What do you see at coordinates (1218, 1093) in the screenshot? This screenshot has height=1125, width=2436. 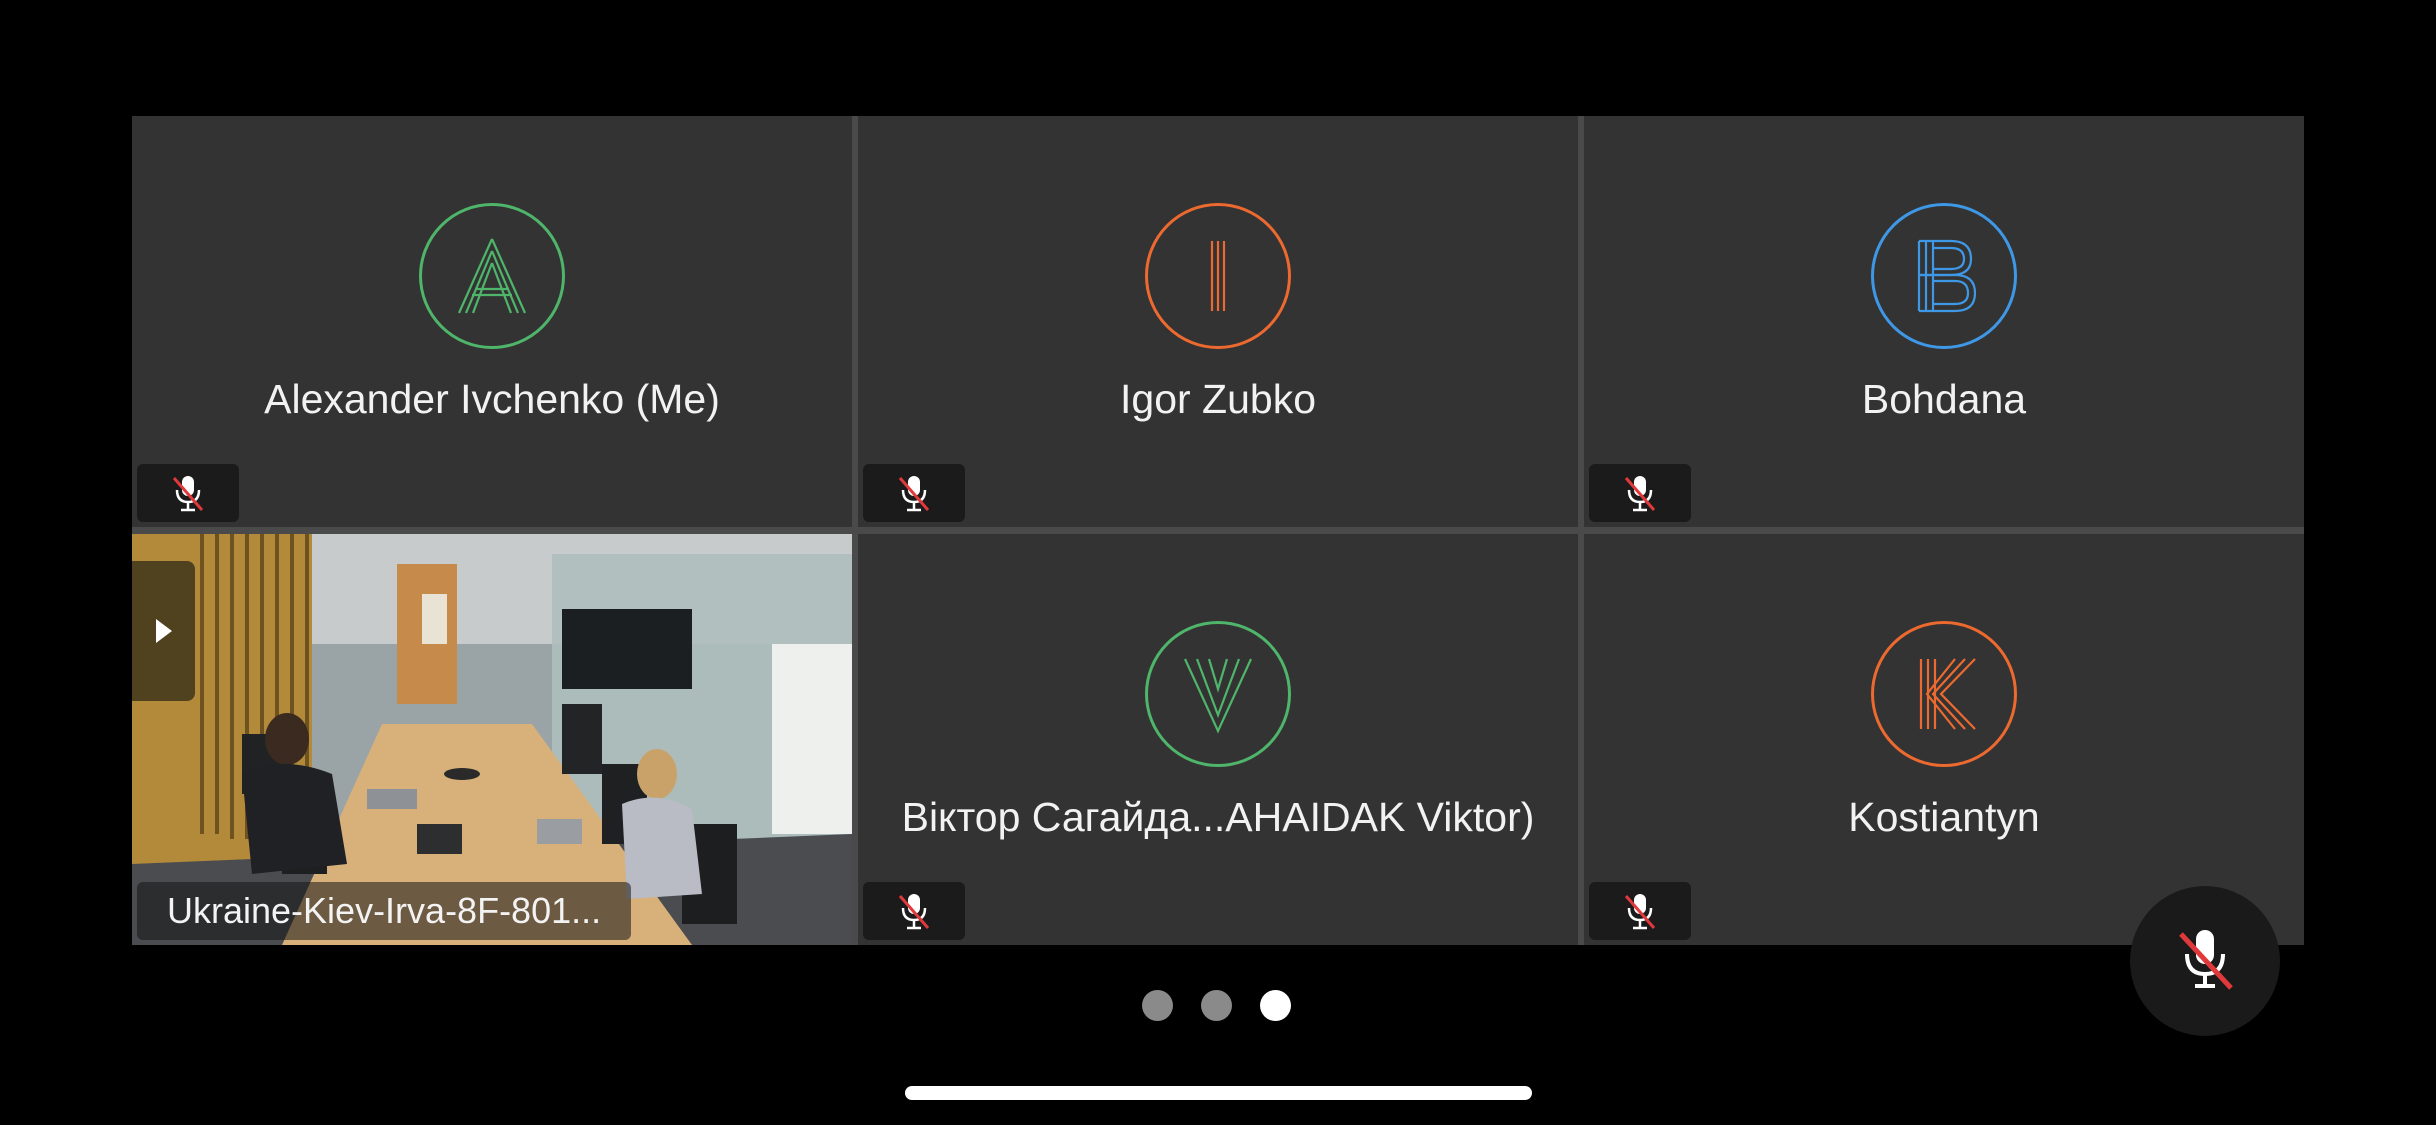 I see `home-indicator` at bounding box center [1218, 1093].